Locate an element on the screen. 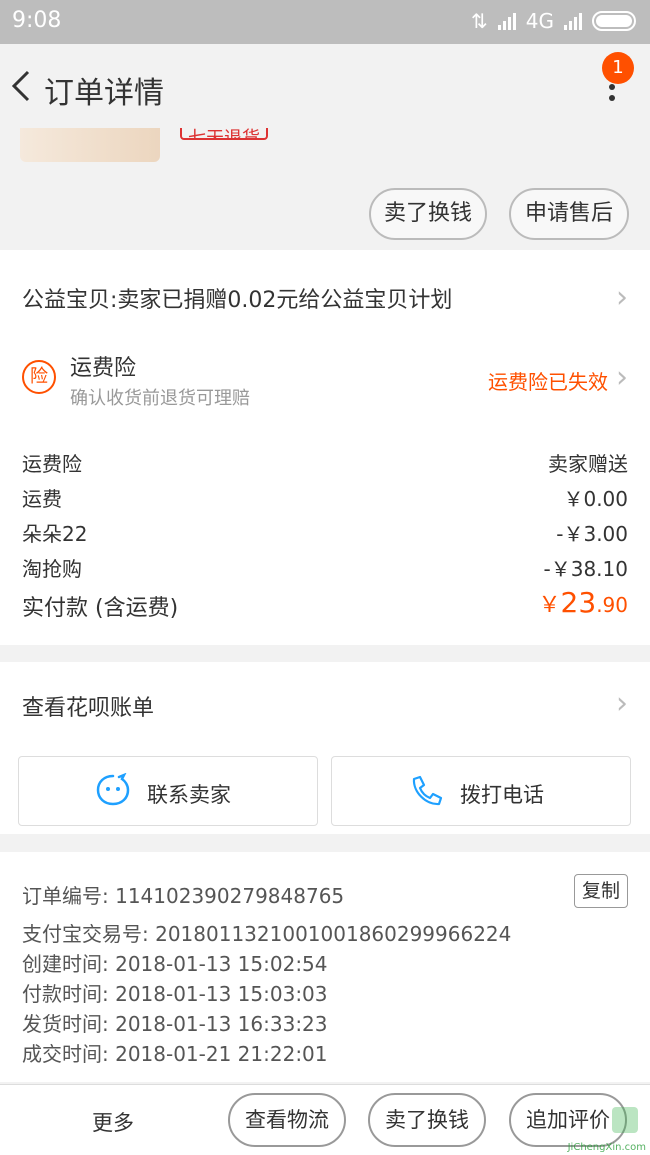 Image resolution: width=650 pixels, height=1155 pixels. back-arrow-icon is located at coordinates (20, 86).